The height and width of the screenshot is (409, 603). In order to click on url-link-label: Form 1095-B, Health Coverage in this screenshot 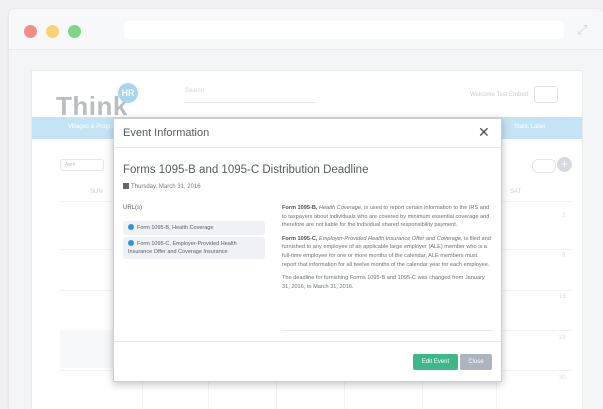, I will do `click(175, 228)`.